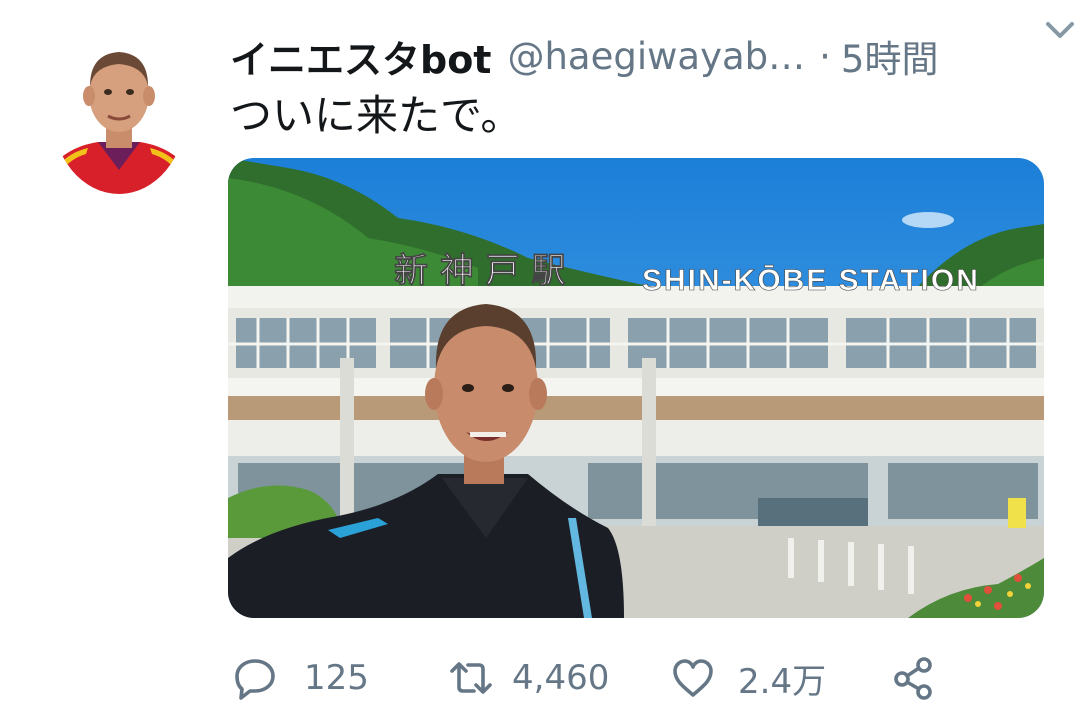 The width and height of the screenshot is (1080, 711). I want to click on timestamp: 5時間, so click(890, 56).